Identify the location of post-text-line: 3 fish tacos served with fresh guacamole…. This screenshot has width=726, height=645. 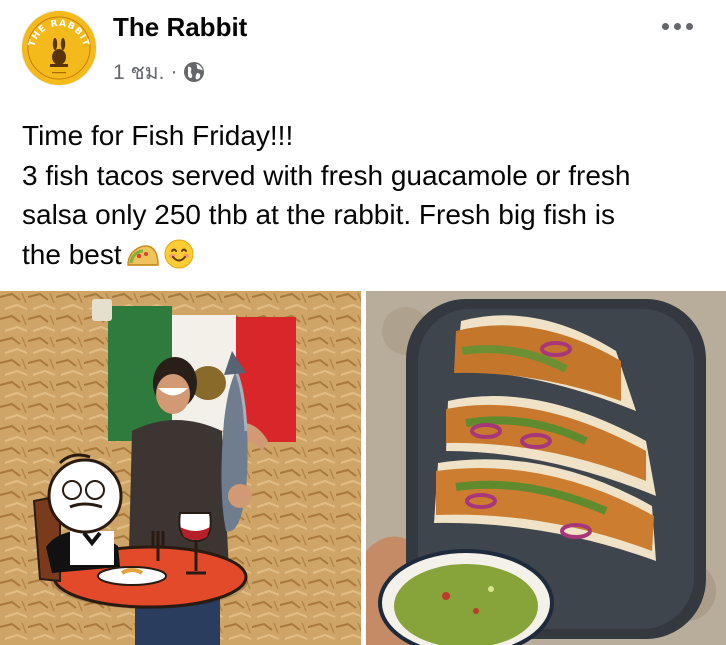
(326, 175).